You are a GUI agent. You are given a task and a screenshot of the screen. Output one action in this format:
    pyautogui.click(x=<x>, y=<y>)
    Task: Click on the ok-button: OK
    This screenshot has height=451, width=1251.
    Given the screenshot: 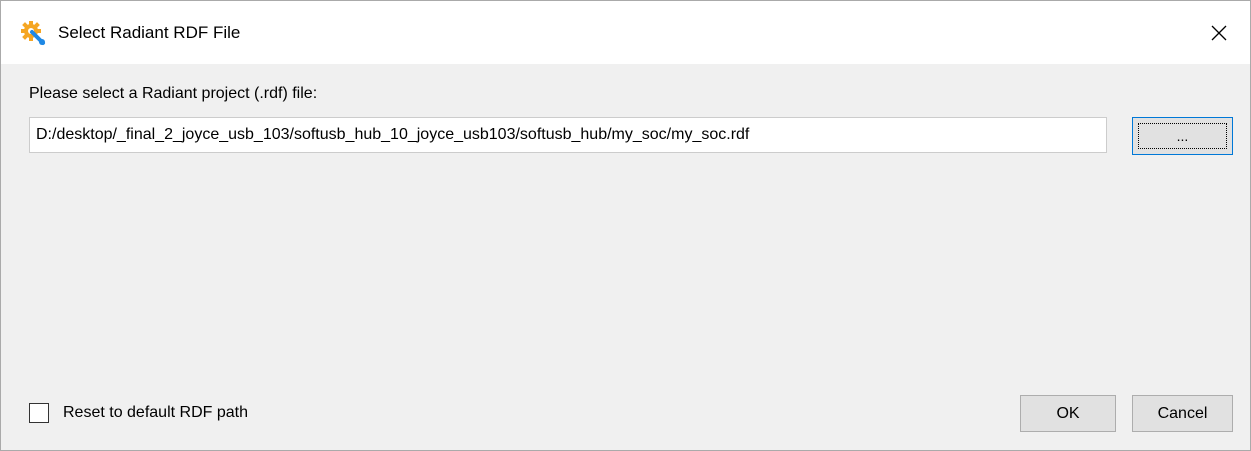 What is the action you would take?
    pyautogui.click(x=1068, y=413)
    